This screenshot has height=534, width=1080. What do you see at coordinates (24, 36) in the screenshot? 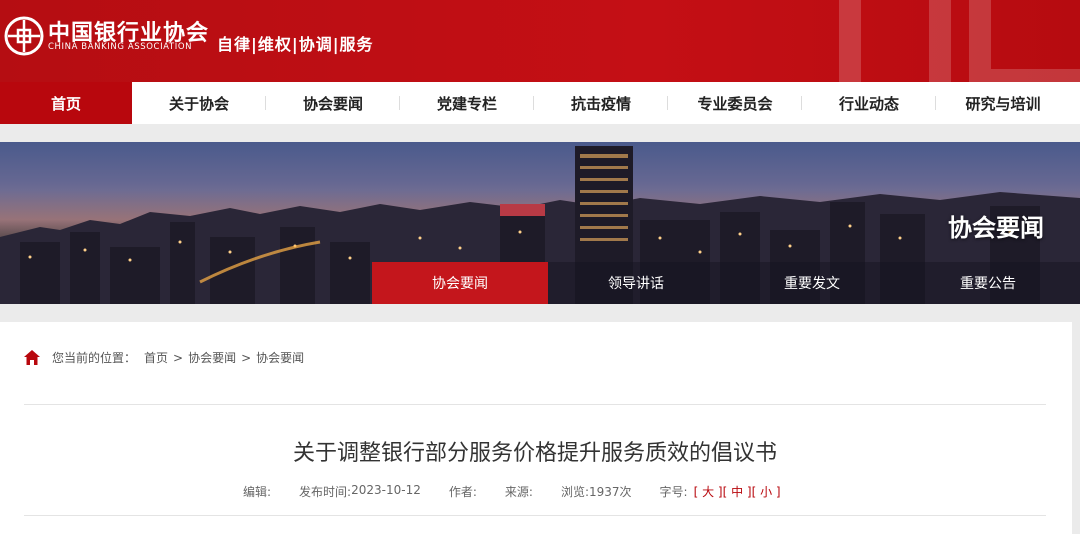
I see `coin-logo-icon` at bounding box center [24, 36].